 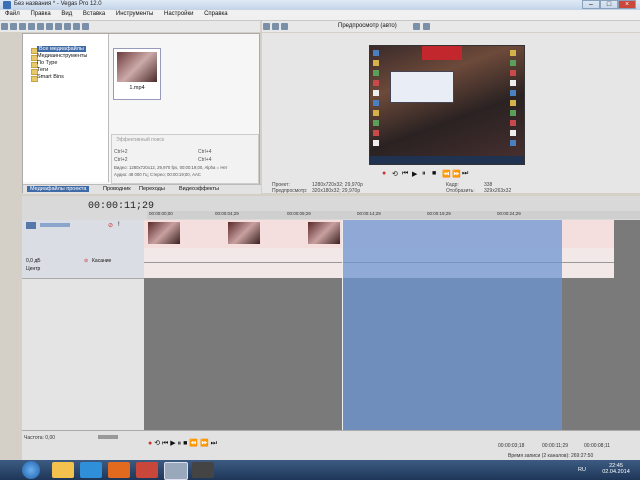 I want to click on cut-icon, so click(x=49, y=26).